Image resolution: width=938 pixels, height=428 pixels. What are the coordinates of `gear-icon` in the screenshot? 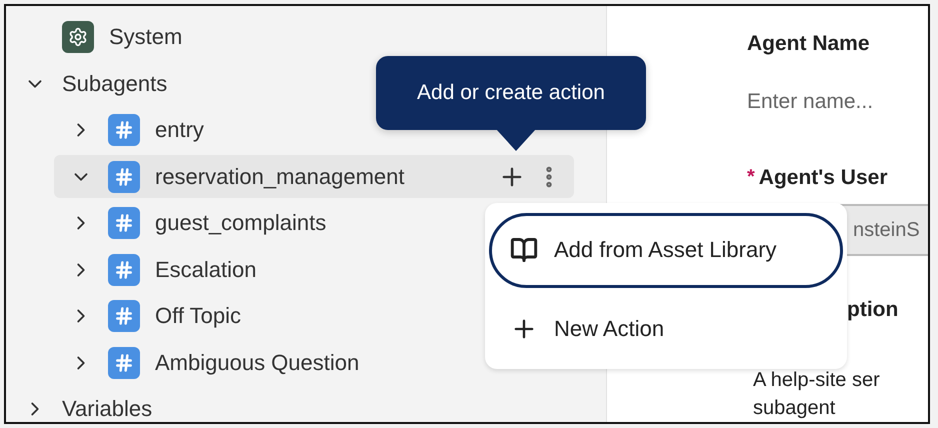 It's located at (78, 37).